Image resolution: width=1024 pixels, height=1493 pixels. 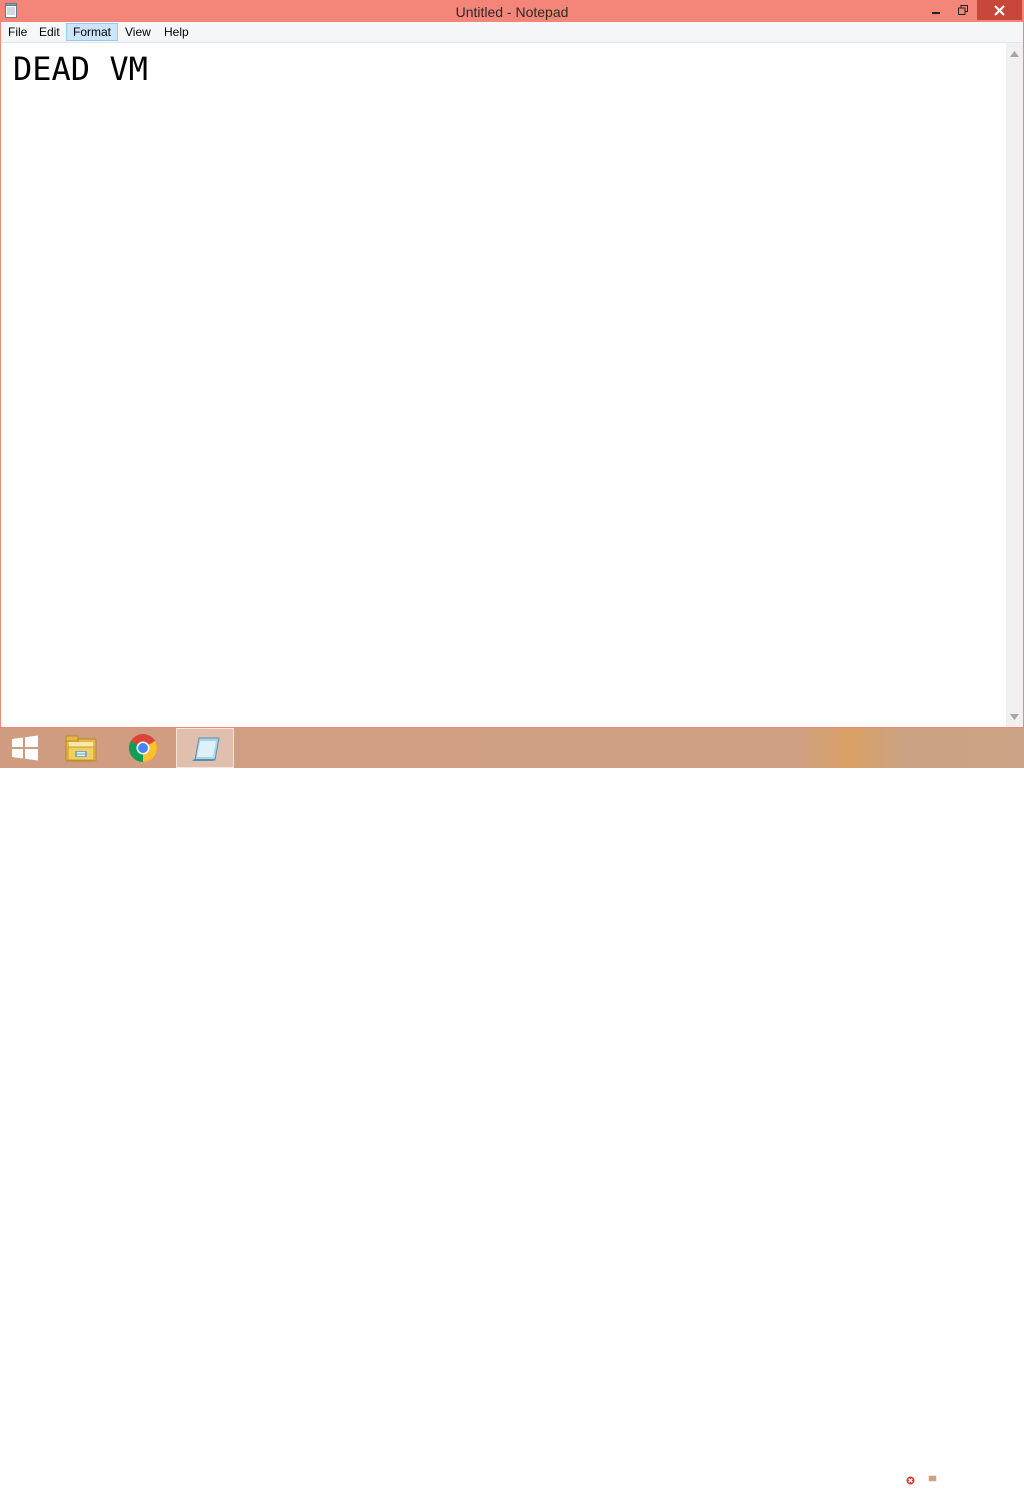 I want to click on editor-content: DEAD VM, so click(x=80, y=69).